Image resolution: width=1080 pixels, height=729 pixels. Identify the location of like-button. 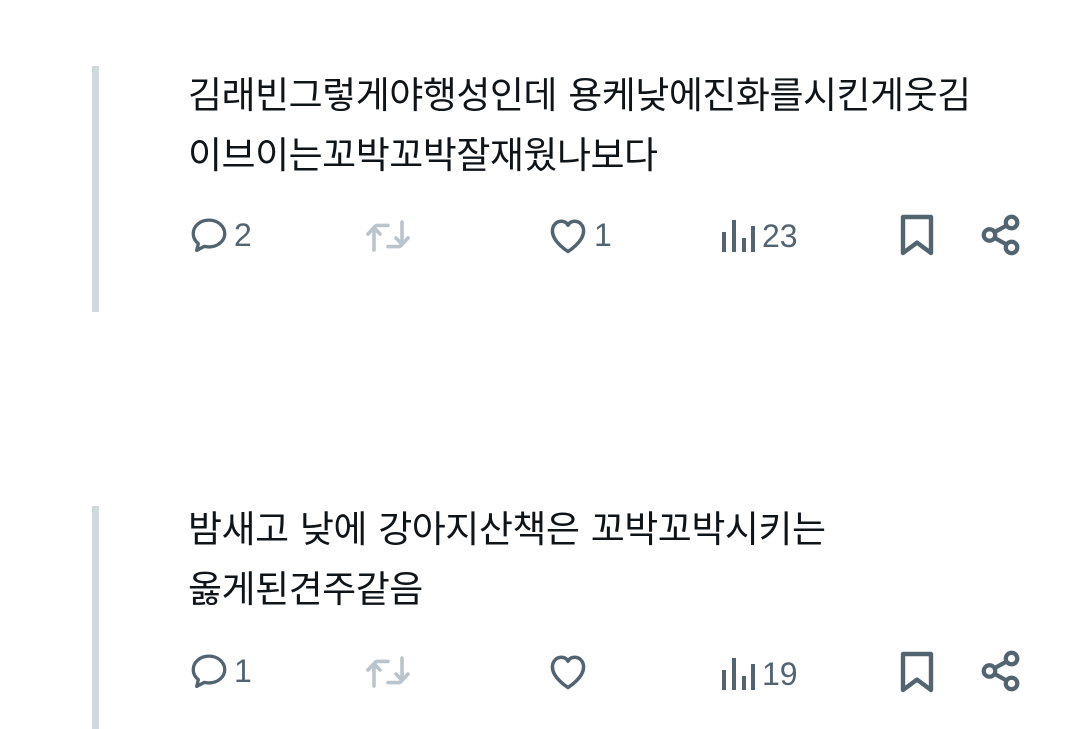
(570, 671).